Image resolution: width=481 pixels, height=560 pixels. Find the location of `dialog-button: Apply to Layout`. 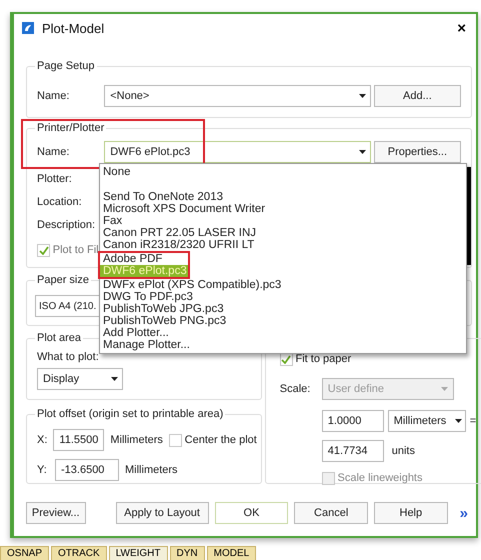

dialog-button: Apply to Layout is located at coordinates (162, 513).